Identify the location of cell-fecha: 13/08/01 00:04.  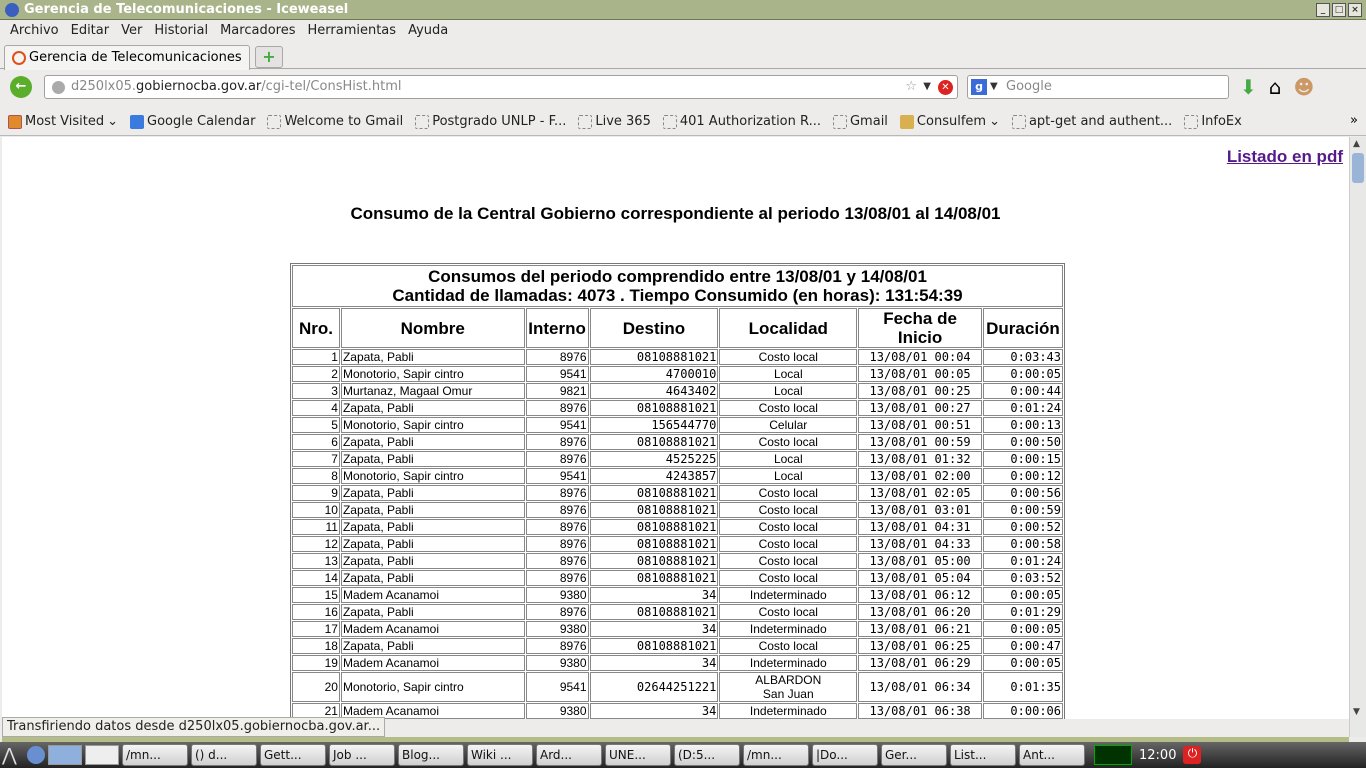
(920, 357).